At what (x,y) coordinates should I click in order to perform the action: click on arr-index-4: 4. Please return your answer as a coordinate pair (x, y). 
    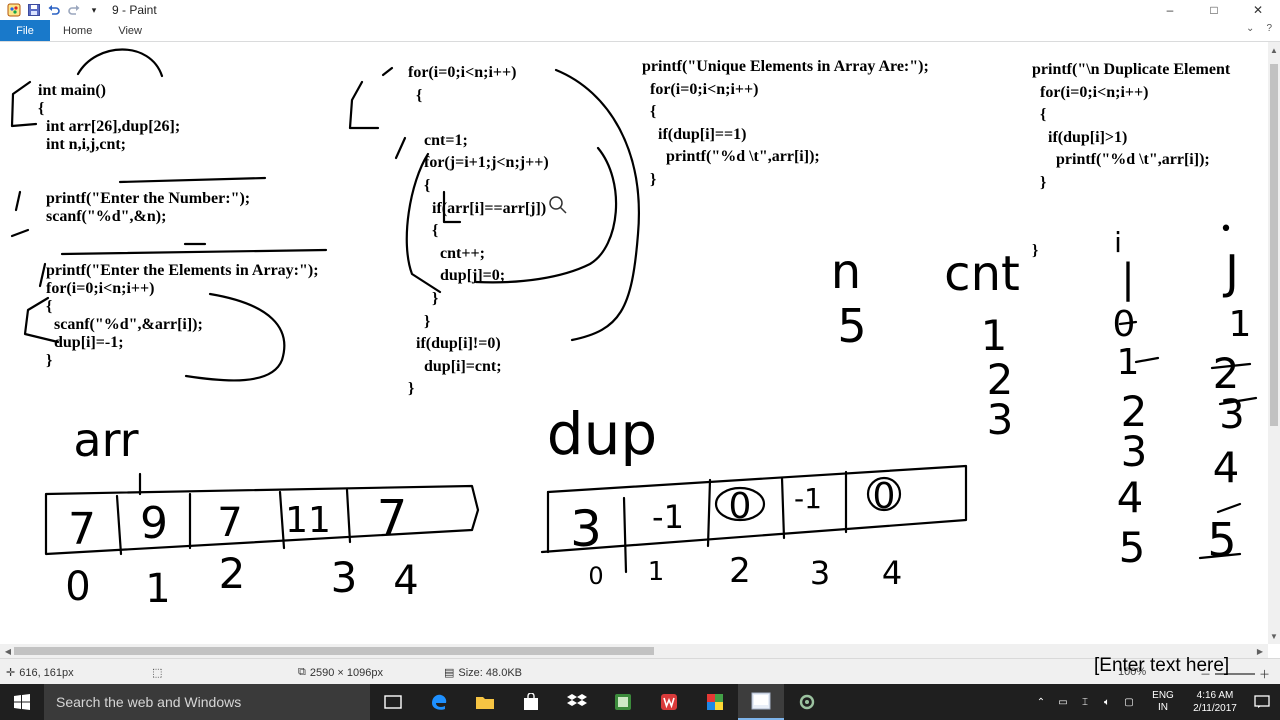
    Looking at the image, I should click on (405, 581).